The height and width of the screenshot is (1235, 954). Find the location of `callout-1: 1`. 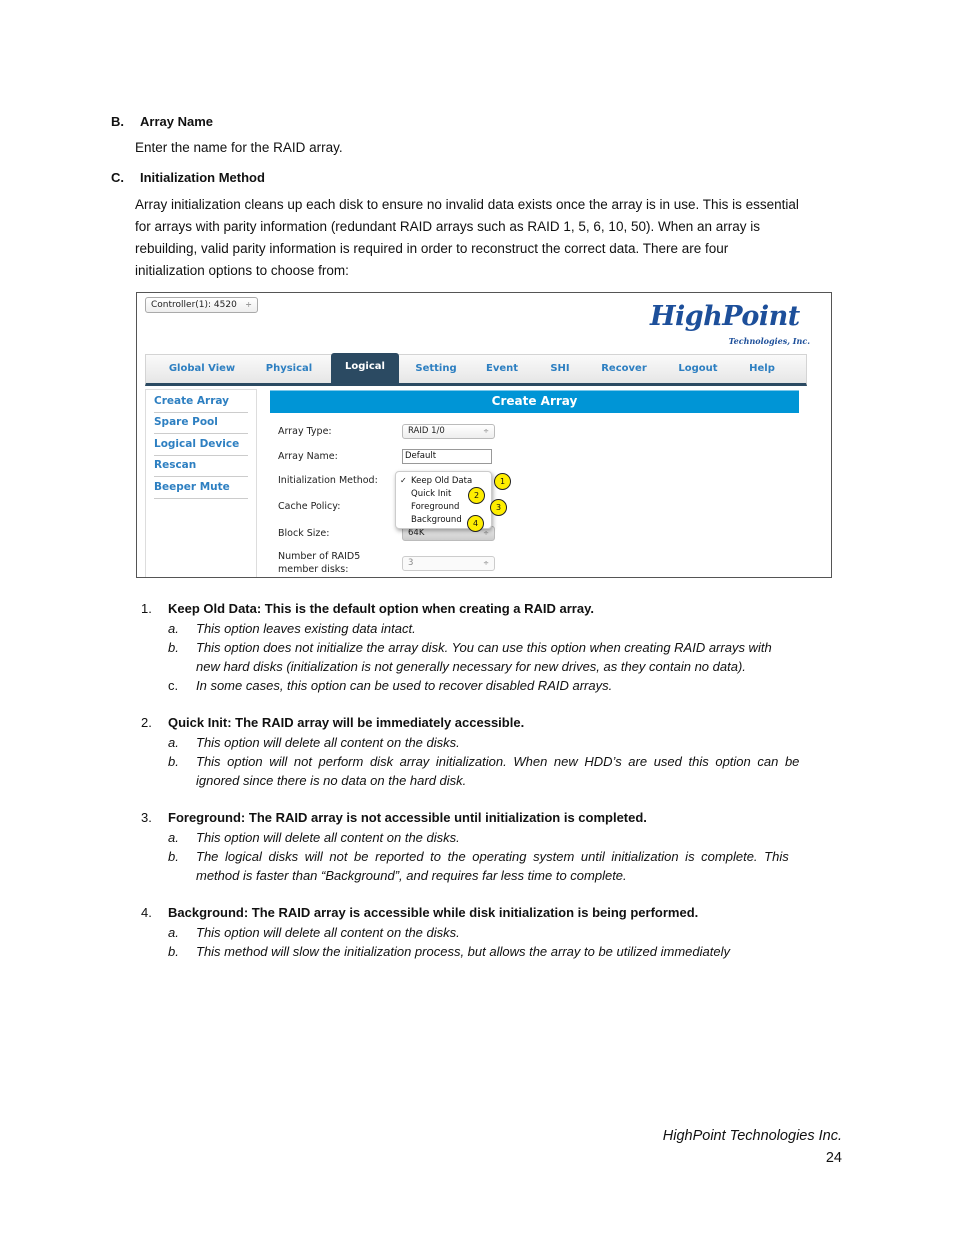

callout-1: 1 is located at coordinates (502, 481).